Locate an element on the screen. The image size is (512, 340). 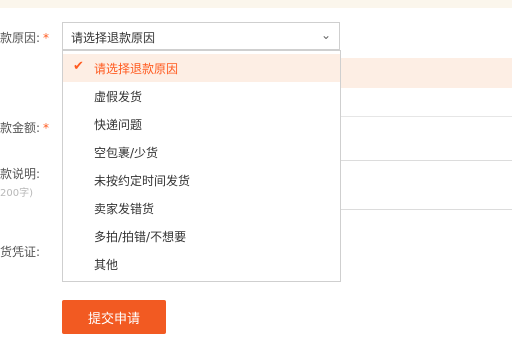
refund-description-label-text: 款说明: is located at coordinates (20, 174).